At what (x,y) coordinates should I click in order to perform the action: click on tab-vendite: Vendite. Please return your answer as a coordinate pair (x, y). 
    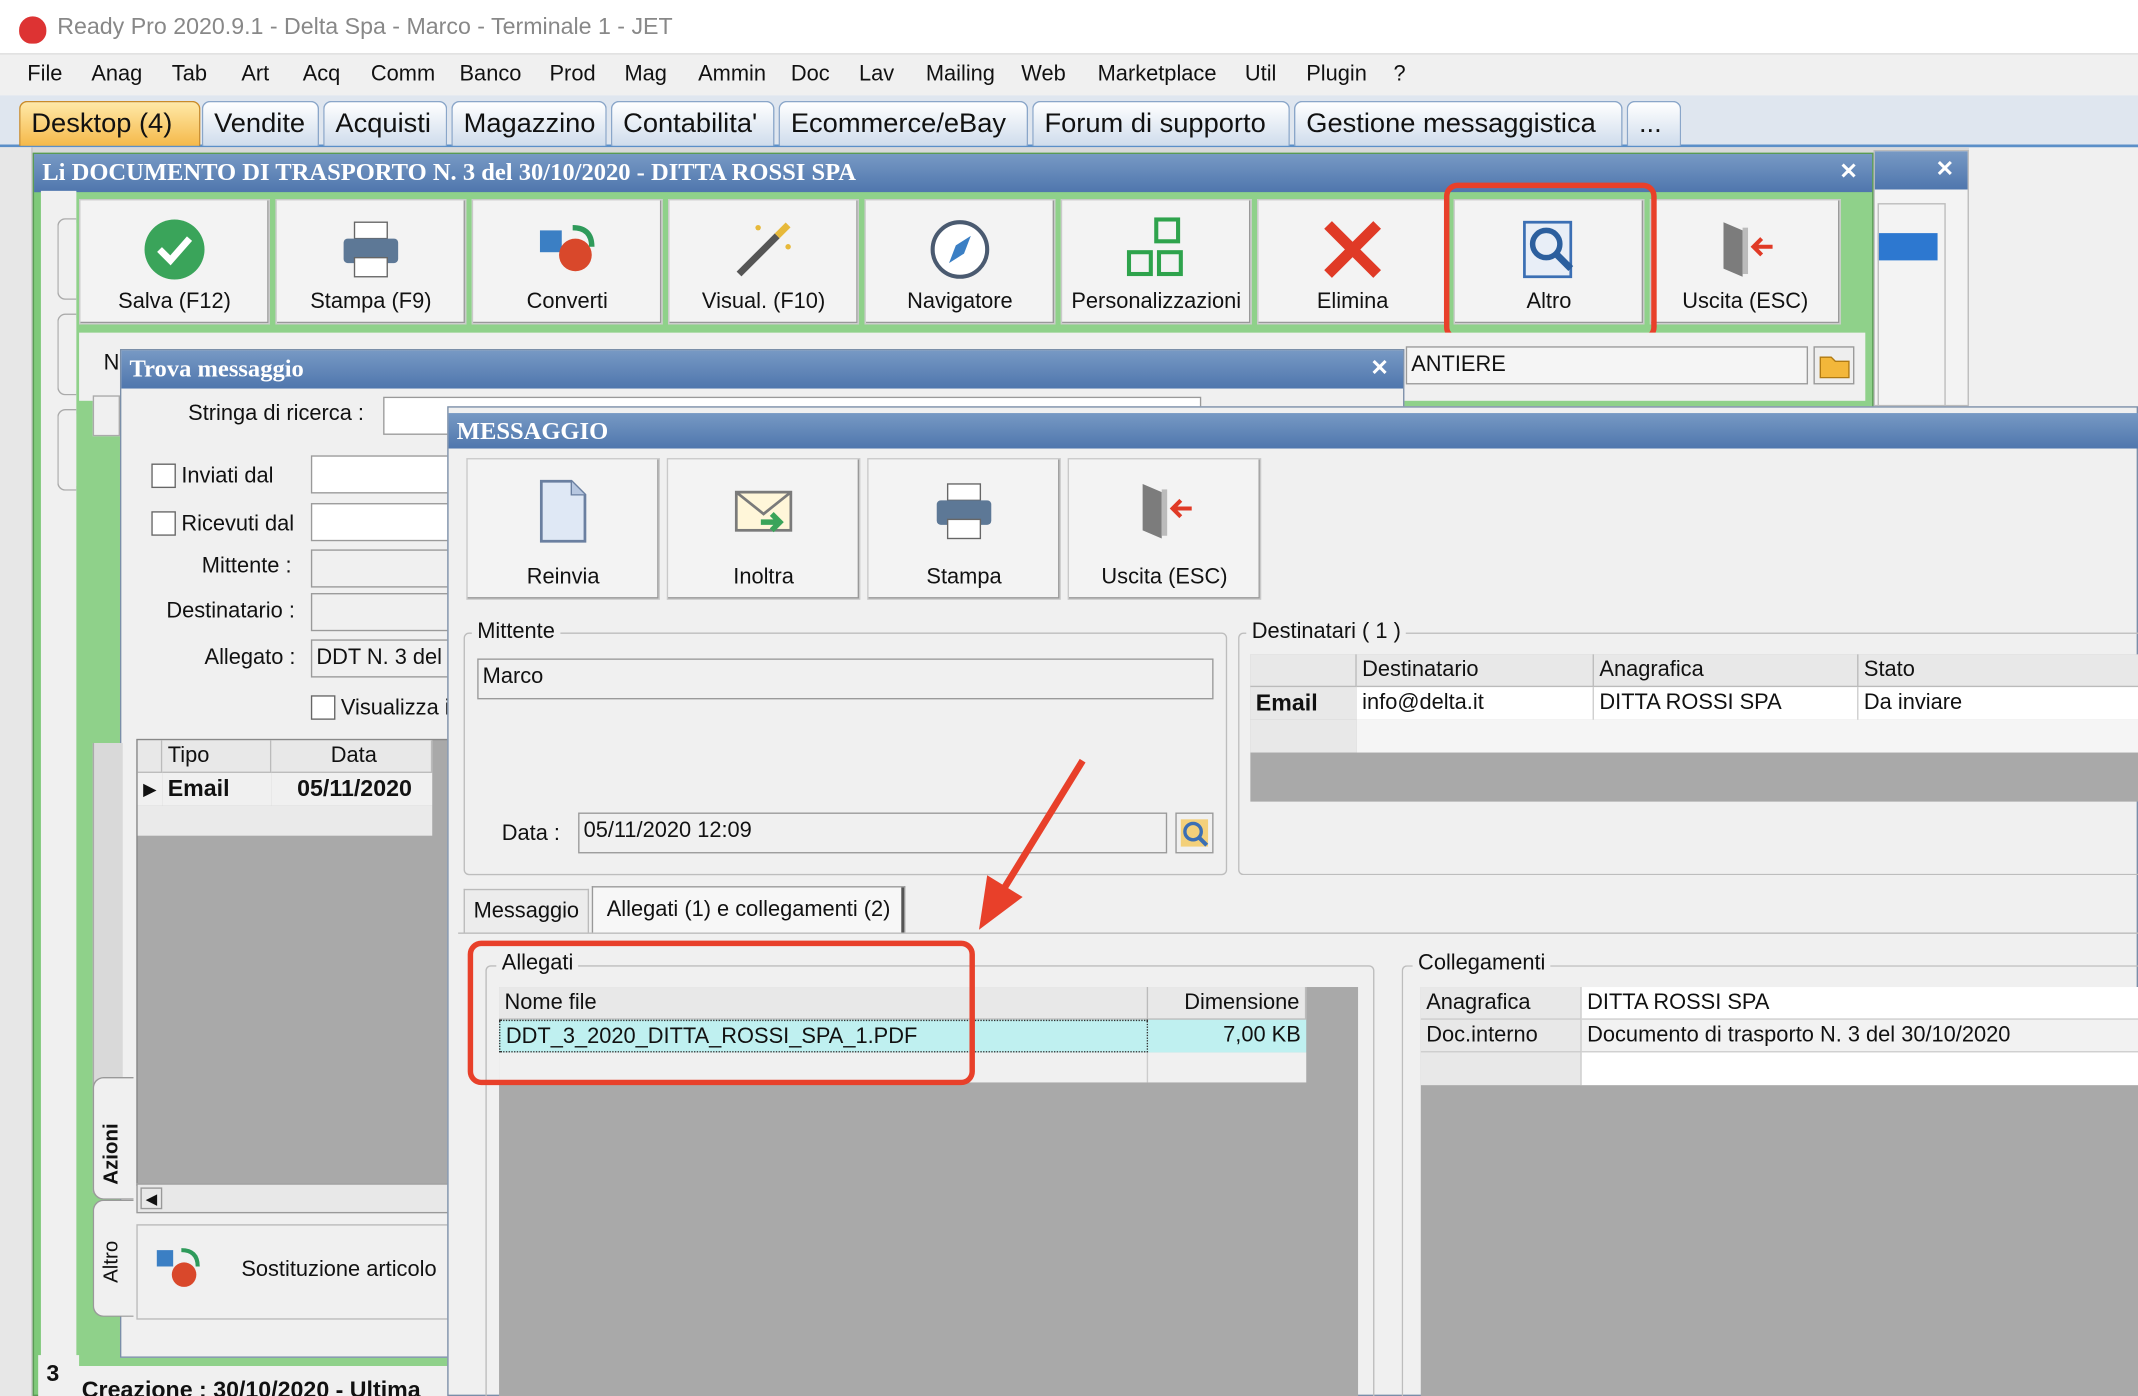
    Looking at the image, I should click on (260, 123).